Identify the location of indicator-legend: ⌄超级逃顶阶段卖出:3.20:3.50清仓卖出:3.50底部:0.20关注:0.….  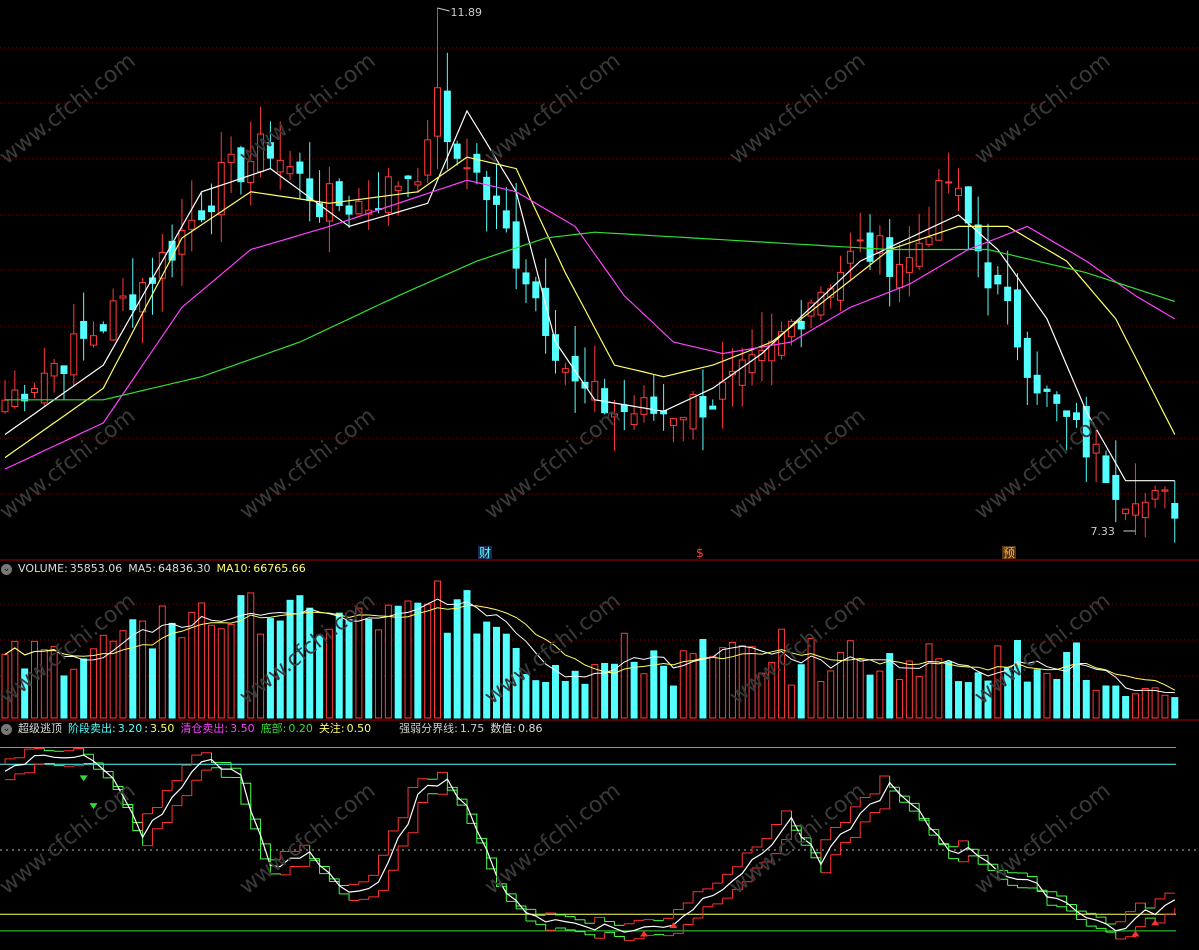
(274, 728).